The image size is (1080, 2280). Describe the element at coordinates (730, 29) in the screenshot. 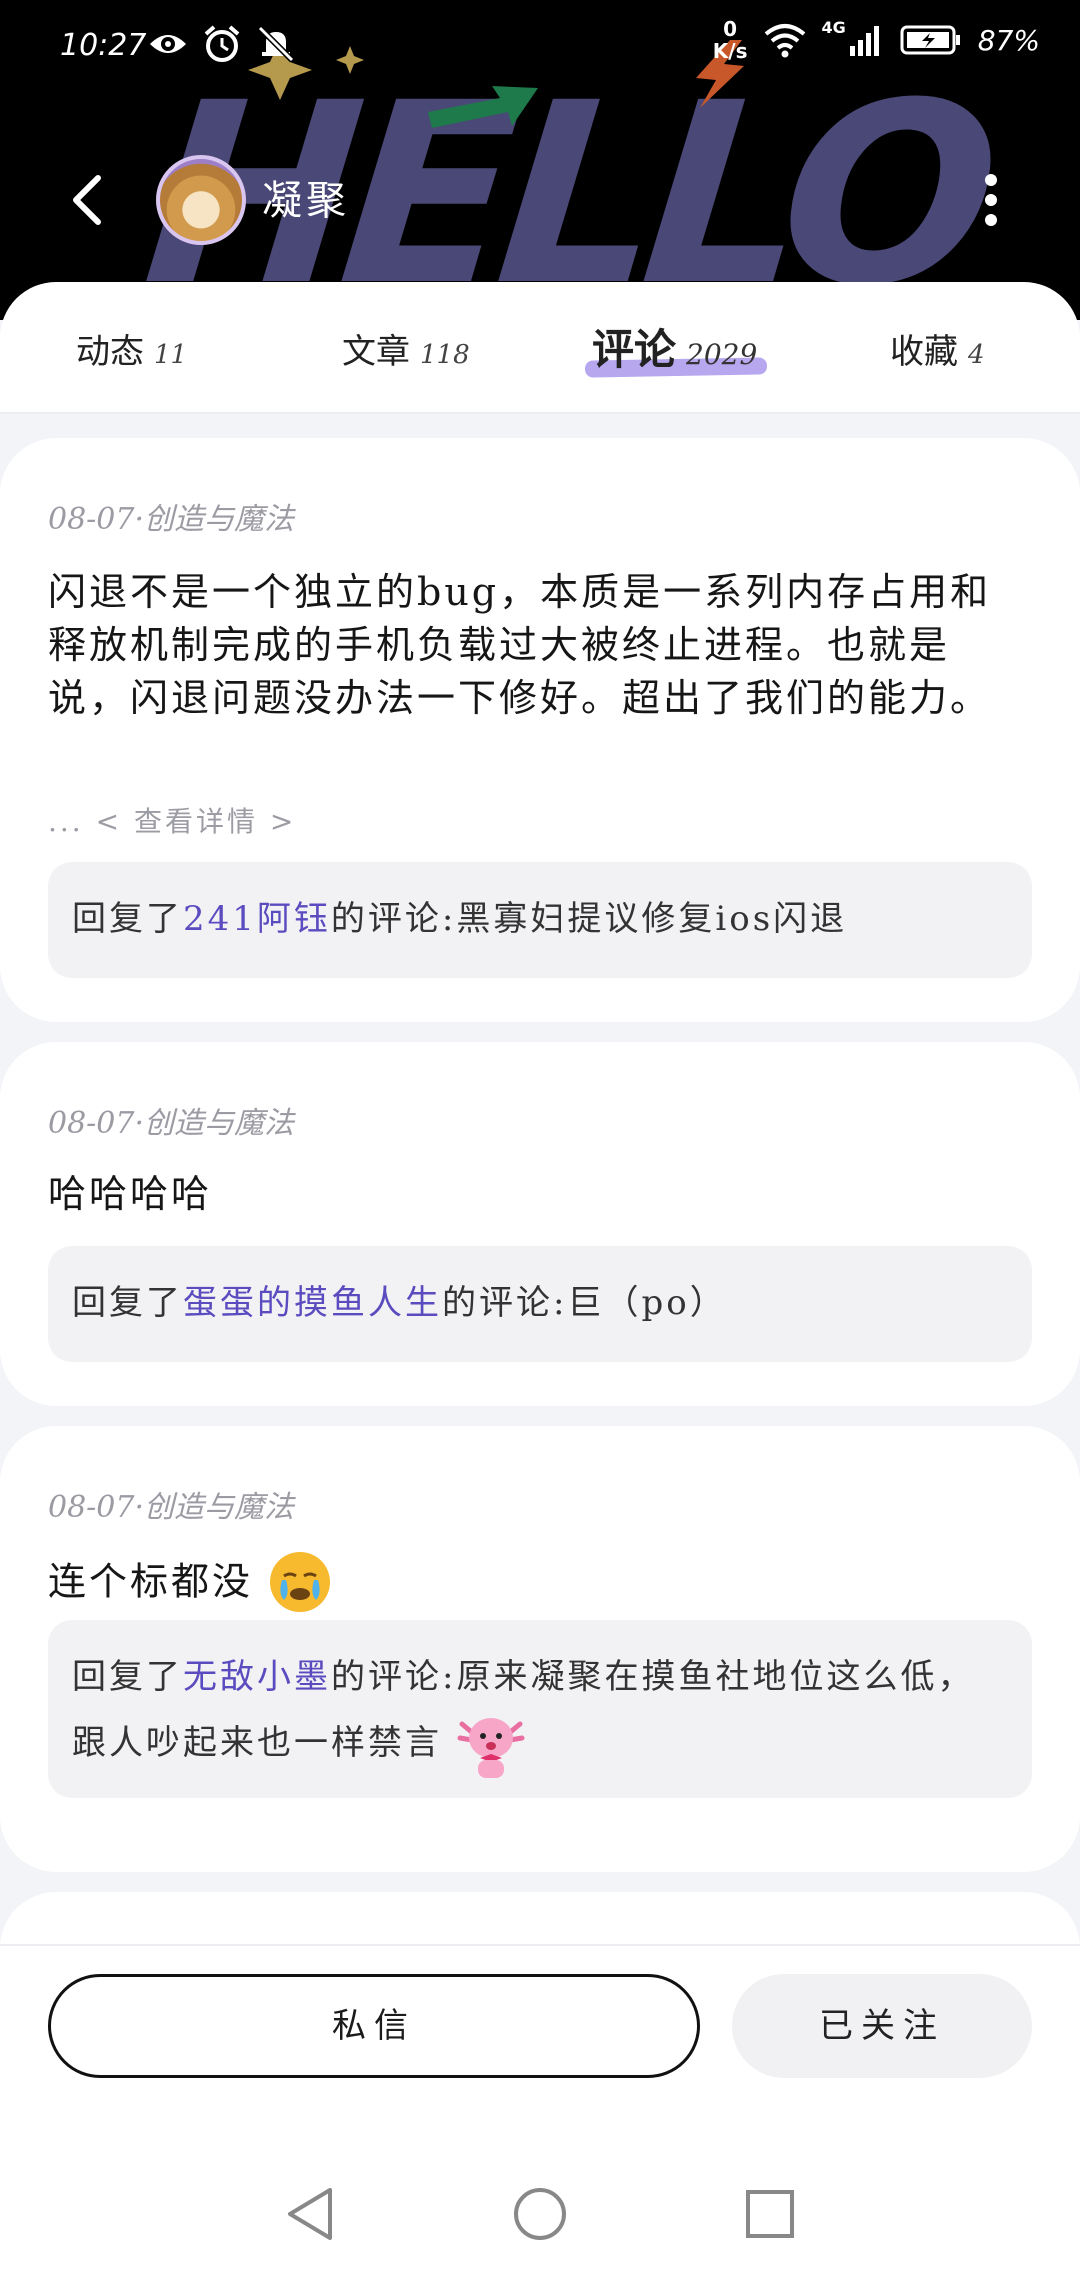

I see `net-speed-value: 0` at that location.